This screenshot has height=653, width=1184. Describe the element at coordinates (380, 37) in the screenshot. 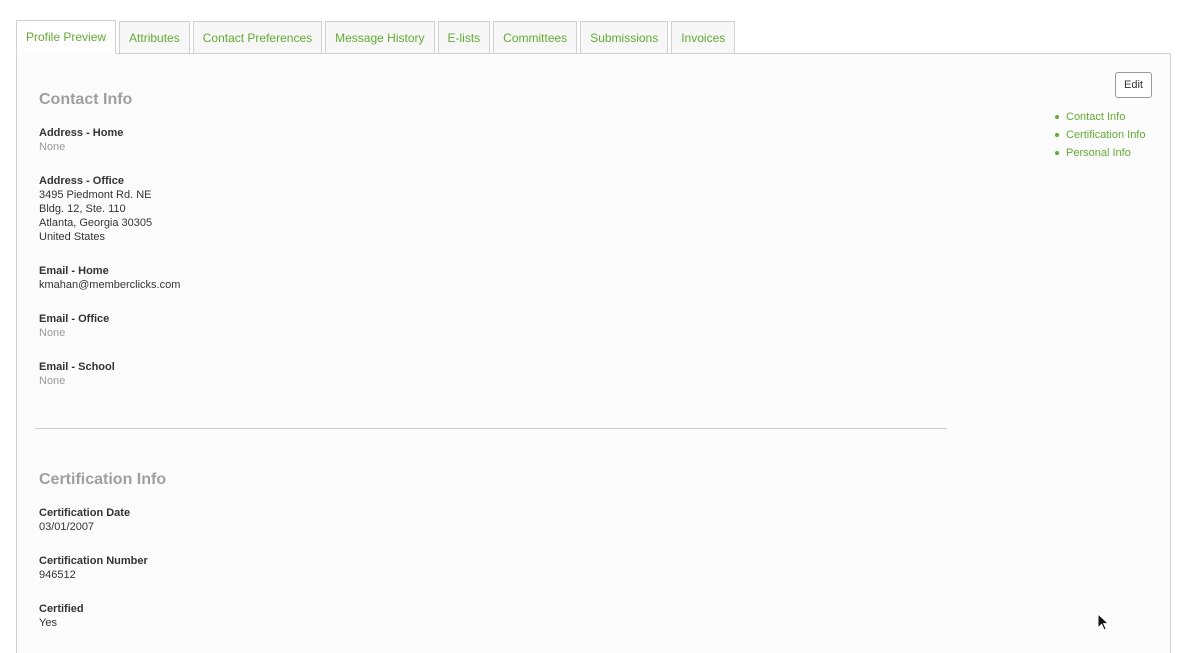

I see `tab-message-history: Message History` at that location.